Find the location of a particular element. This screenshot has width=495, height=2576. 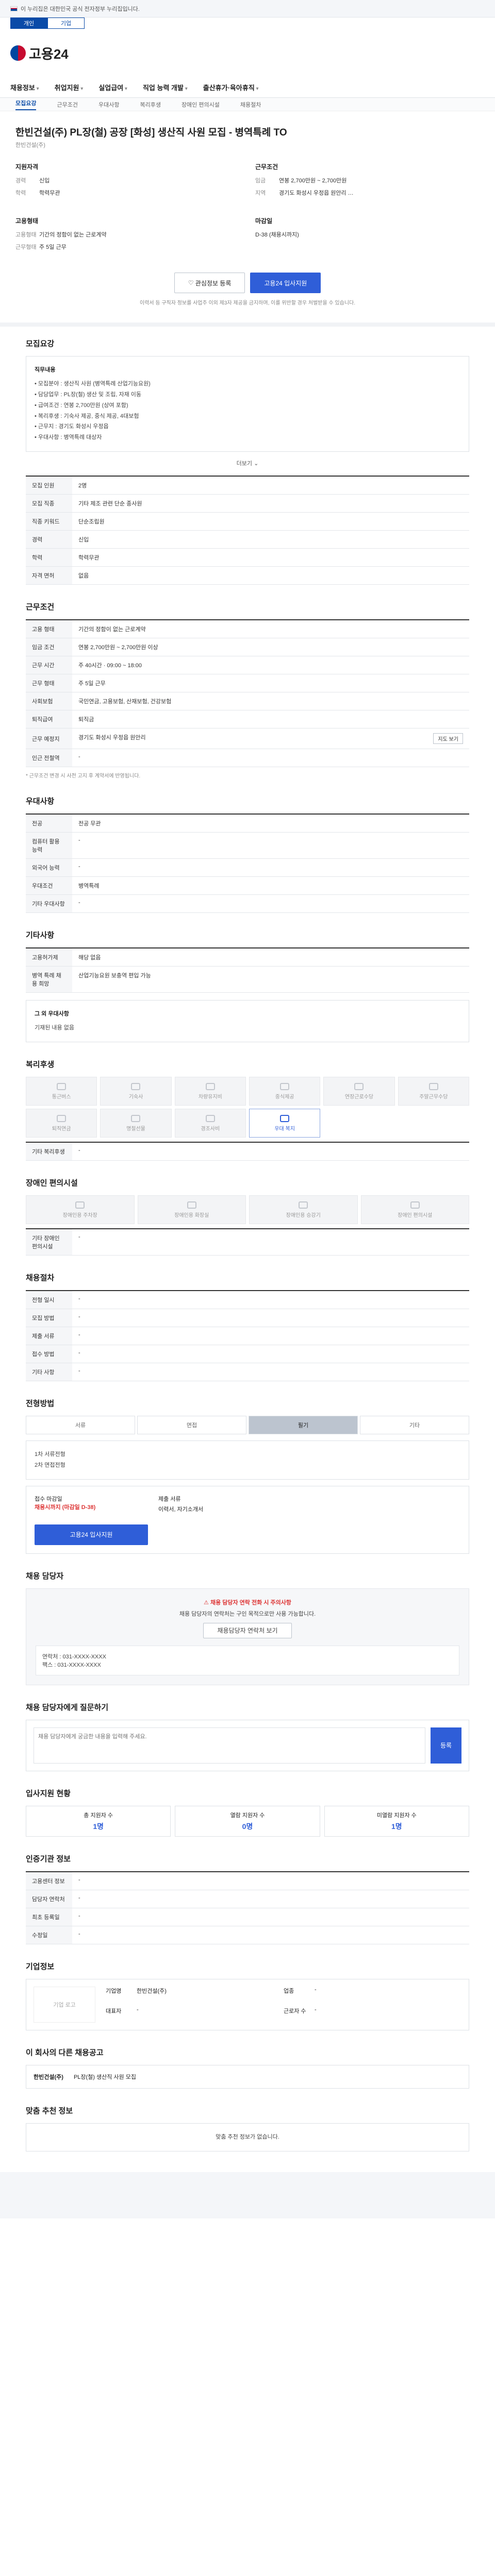

qual-key: 경력 is located at coordinates (20, 181).